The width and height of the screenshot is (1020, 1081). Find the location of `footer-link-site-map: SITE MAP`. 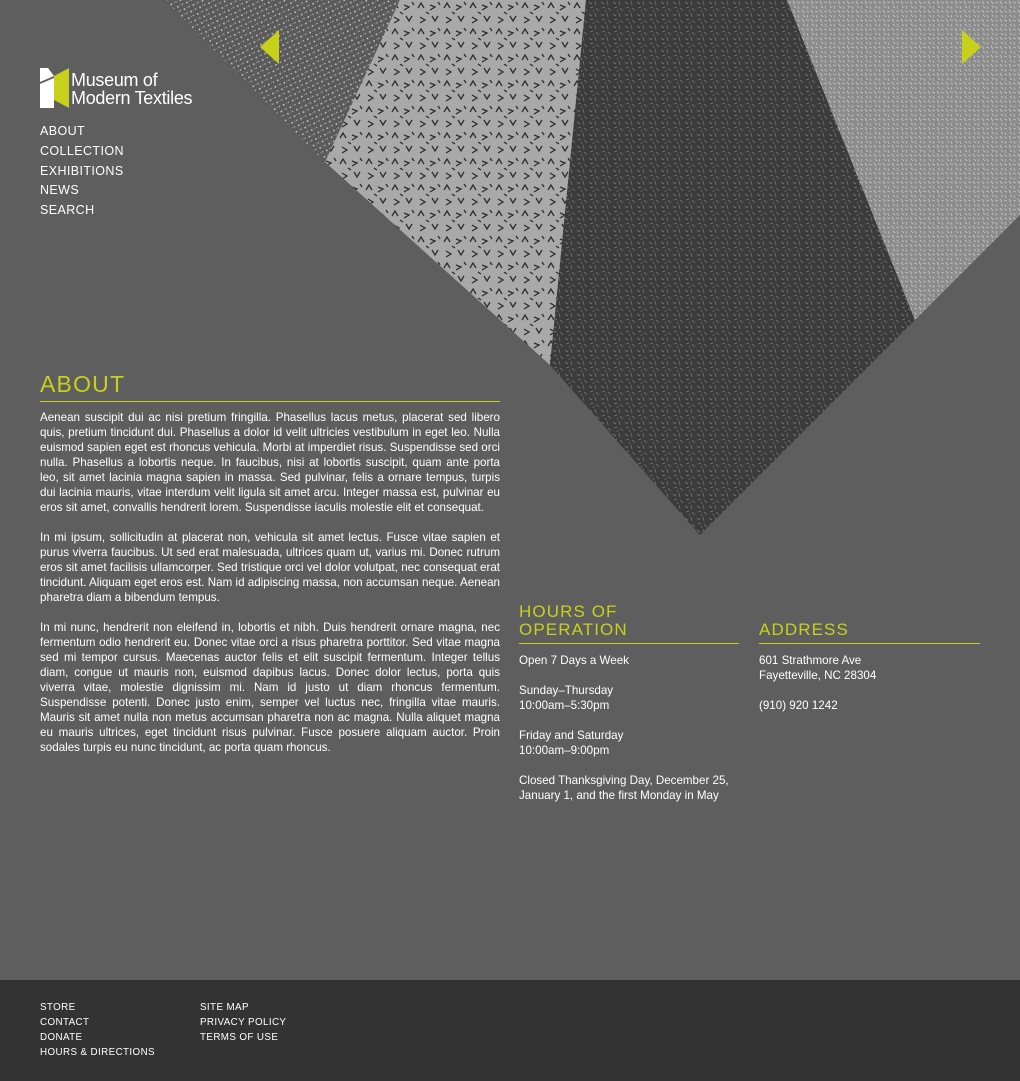

footer-link-site-map: SITE MAP is located at coordinates (243, 1007).